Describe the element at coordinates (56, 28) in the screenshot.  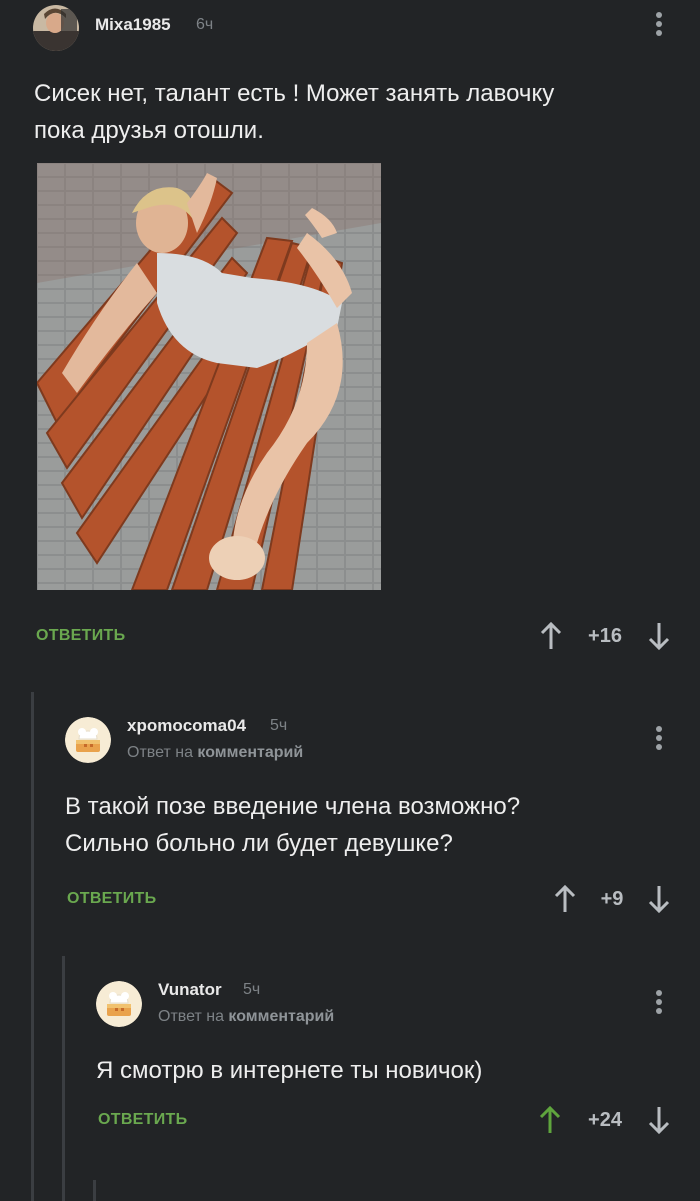
I see `avatar` at that location.